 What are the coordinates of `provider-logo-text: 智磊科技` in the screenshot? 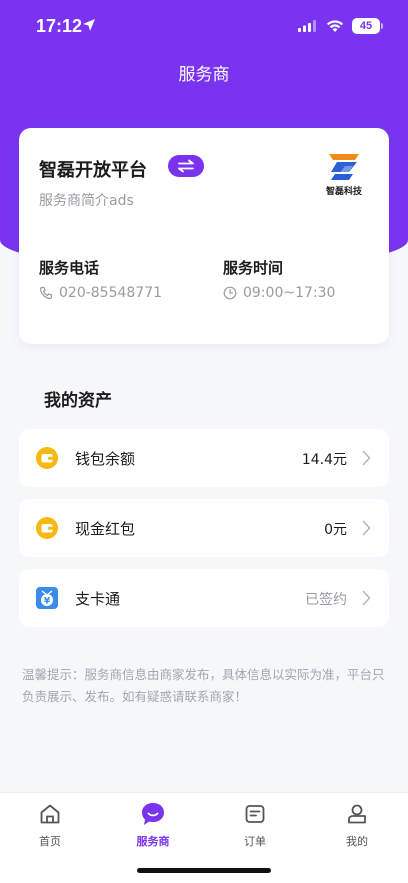 It's located at (343, 192).